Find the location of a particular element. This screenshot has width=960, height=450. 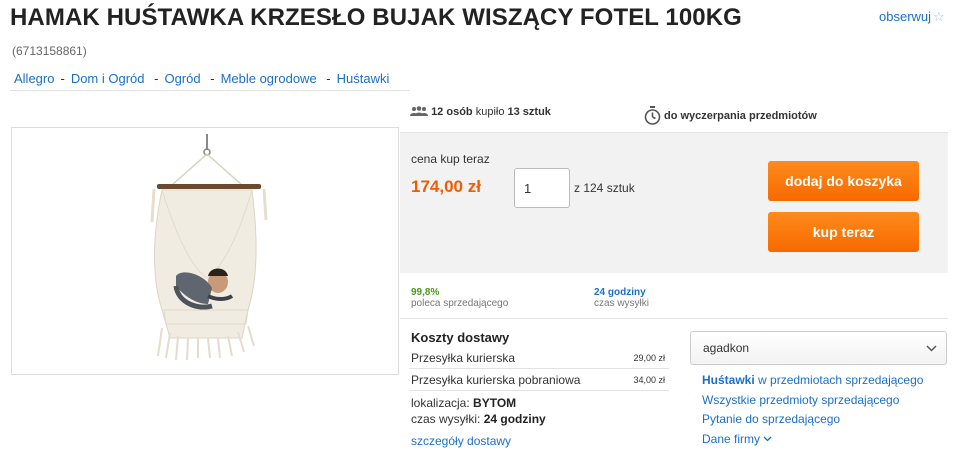

seller-category-link: Huśtawki w przedmiotach sprzedającego is located at coordinates (812, 380).